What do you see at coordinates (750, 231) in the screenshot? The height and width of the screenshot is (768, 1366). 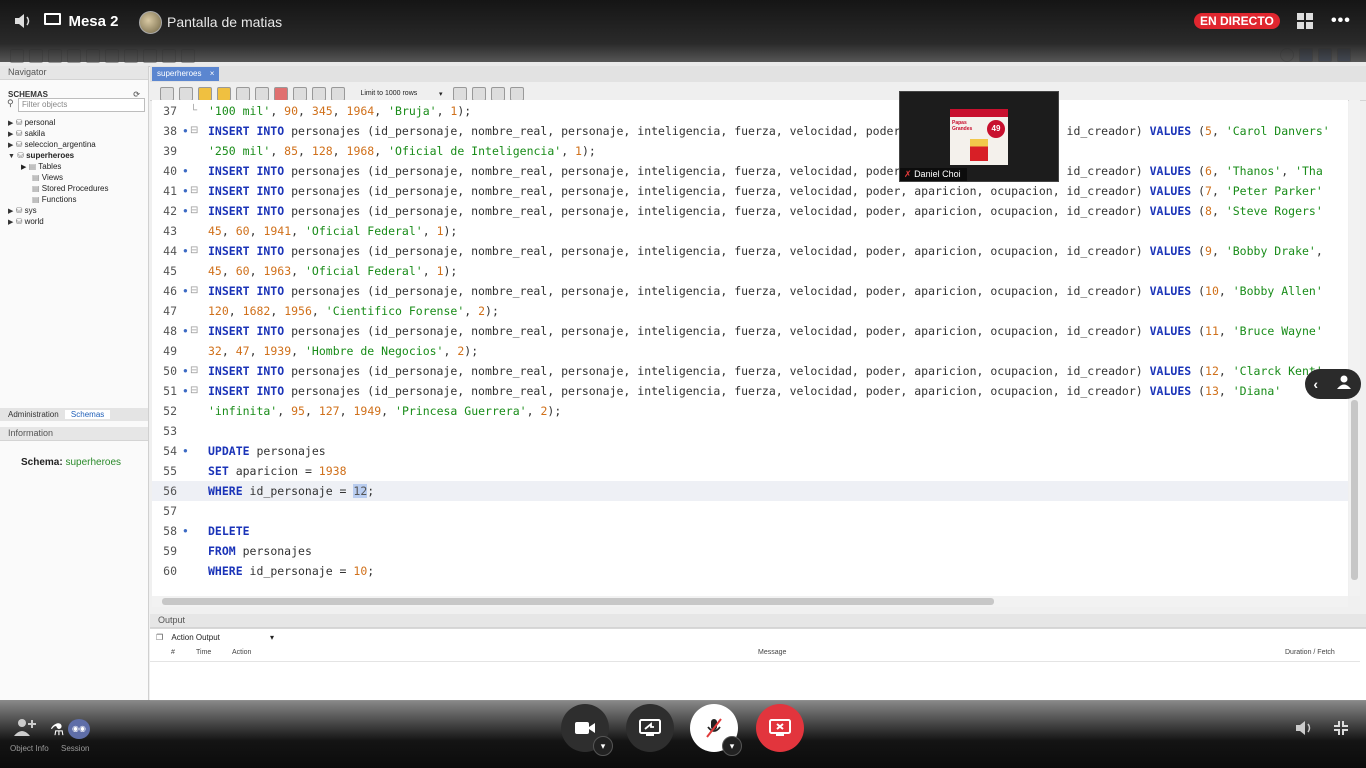 I see `code-line-43: 43 45, 60, 1941, 'Oficial Federal', 1);` at bounding box center [750, 231].